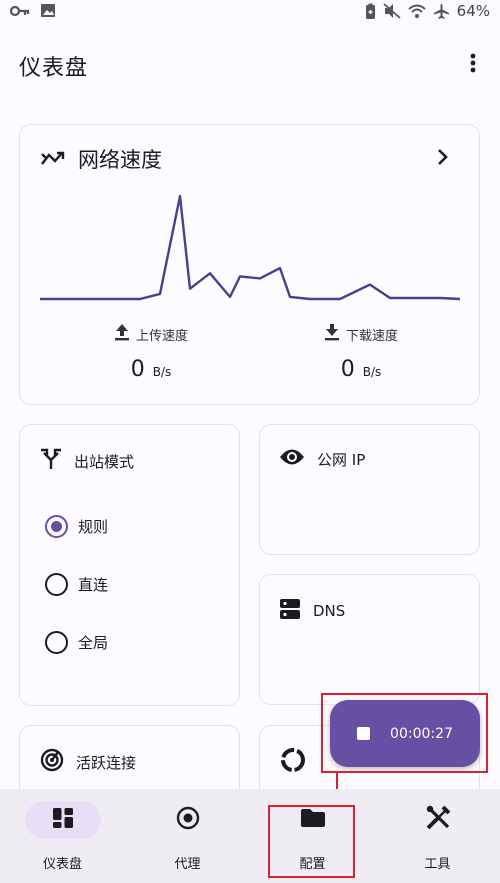  I want to click on nav-label: 代理, so click(187, 864).